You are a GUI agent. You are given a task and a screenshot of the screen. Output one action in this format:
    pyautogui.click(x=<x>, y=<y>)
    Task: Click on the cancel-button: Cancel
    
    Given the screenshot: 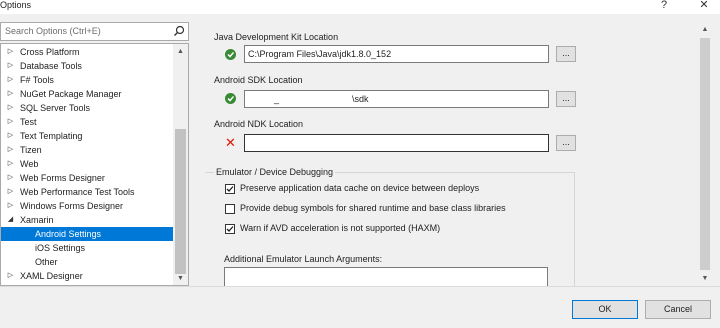 What is the action you would take?
    pyautogui.click(x=678, y=309)
    